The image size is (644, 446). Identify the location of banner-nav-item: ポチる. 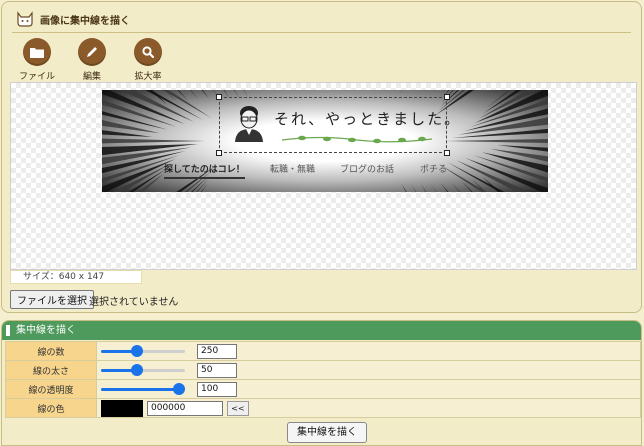
(434, 170).